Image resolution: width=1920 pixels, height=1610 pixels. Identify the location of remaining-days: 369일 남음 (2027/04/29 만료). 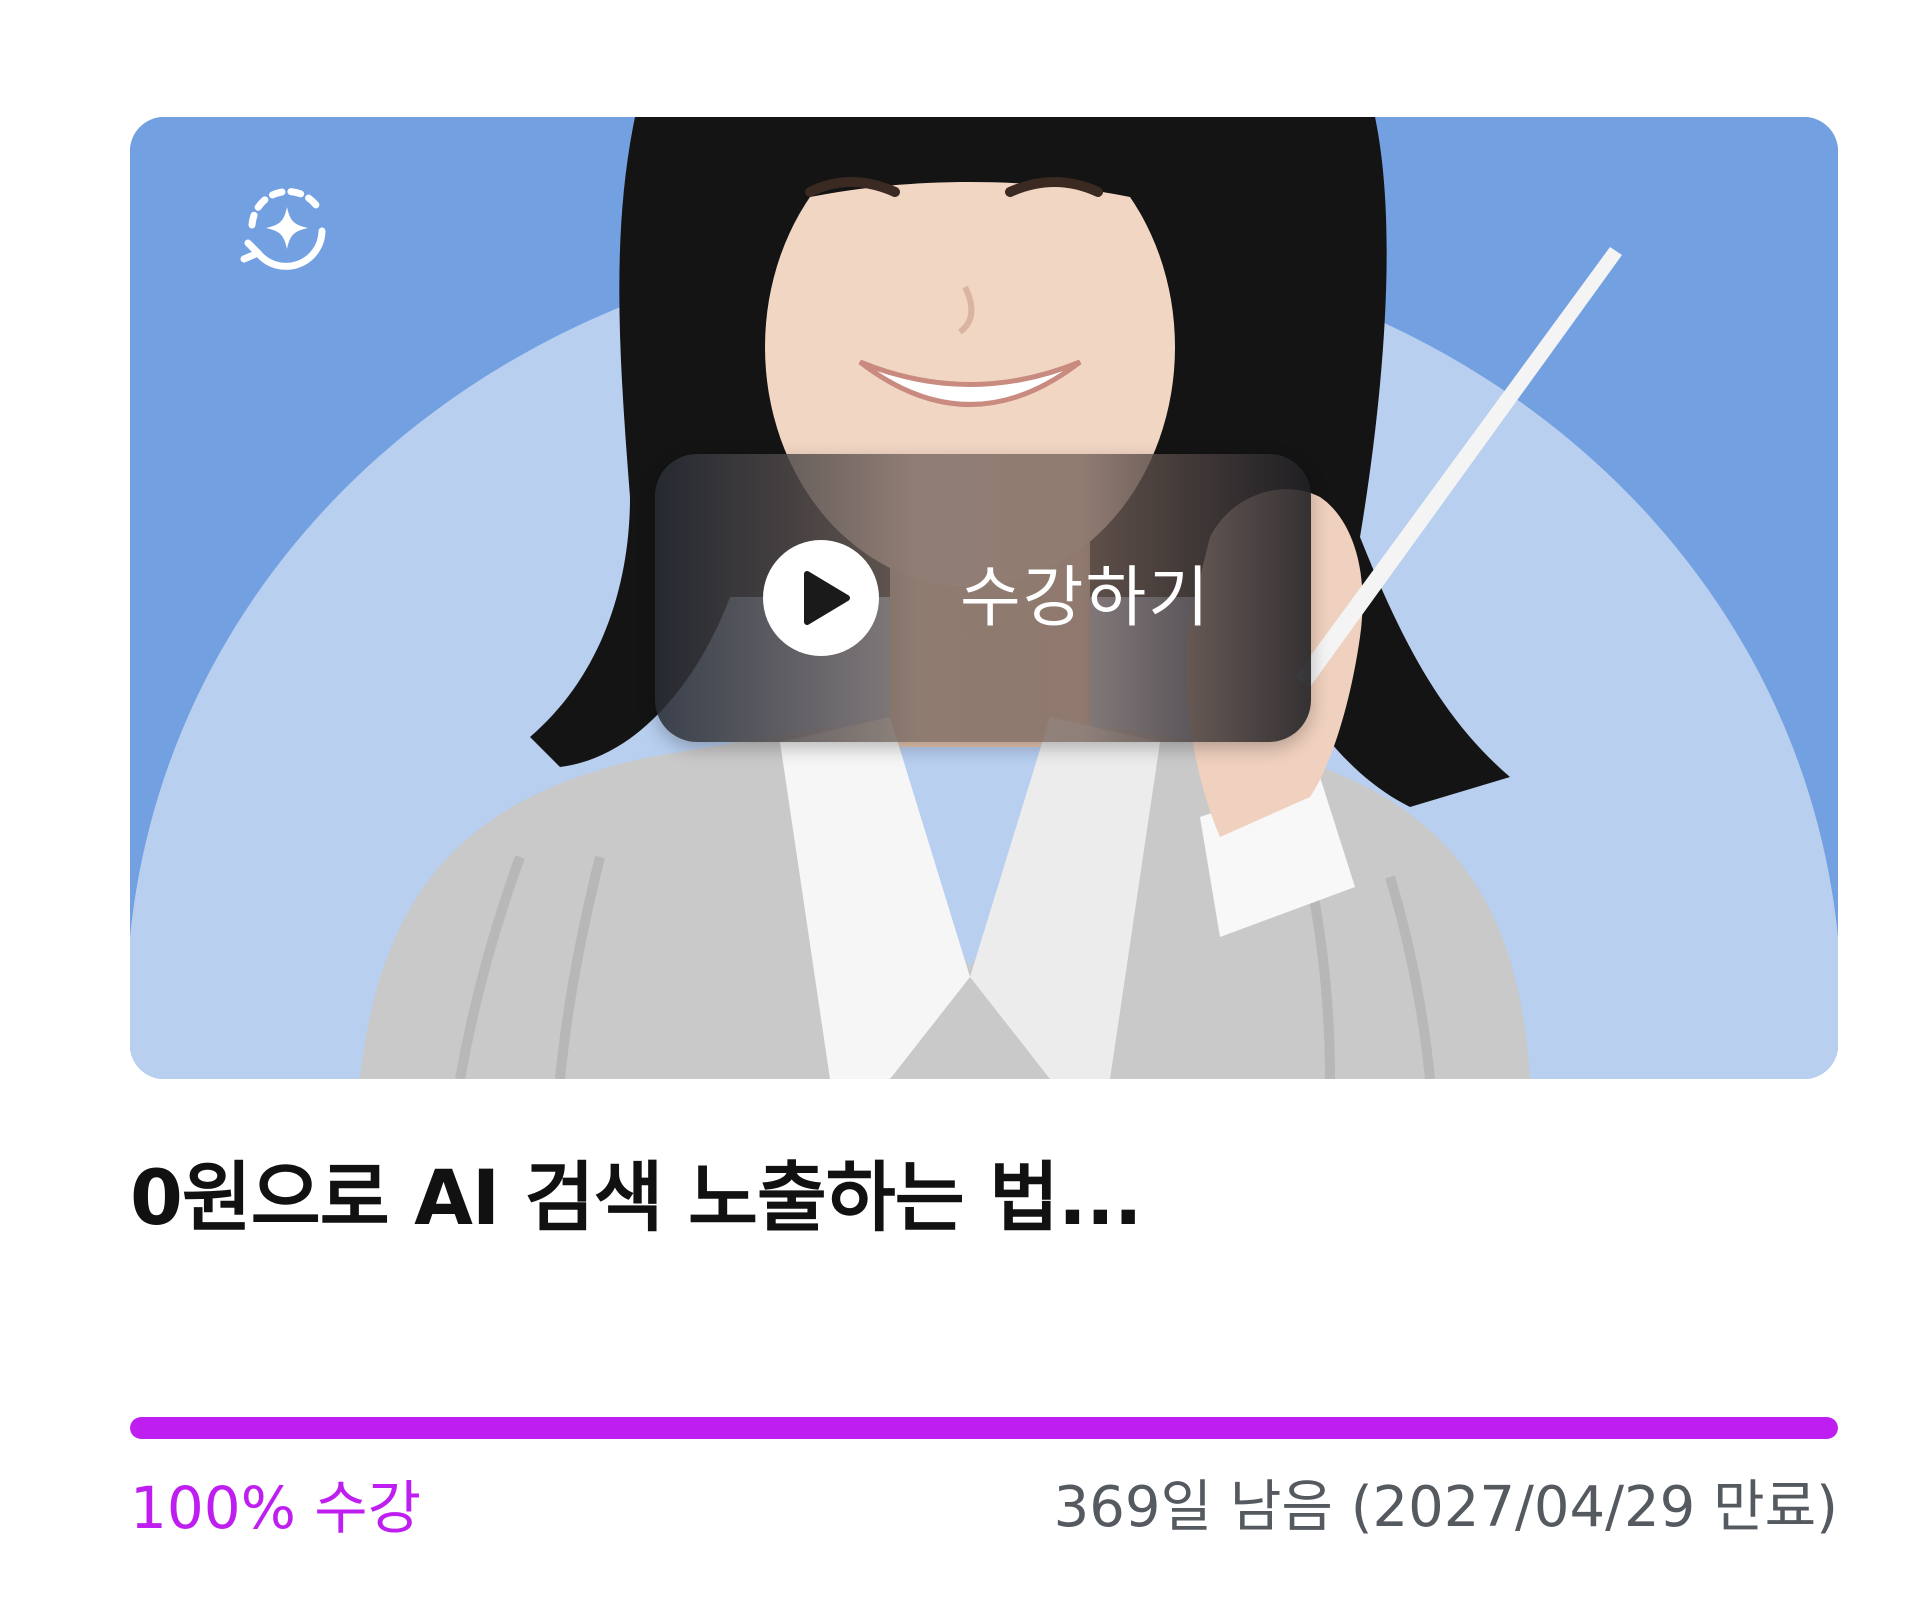
(1445, 1507).